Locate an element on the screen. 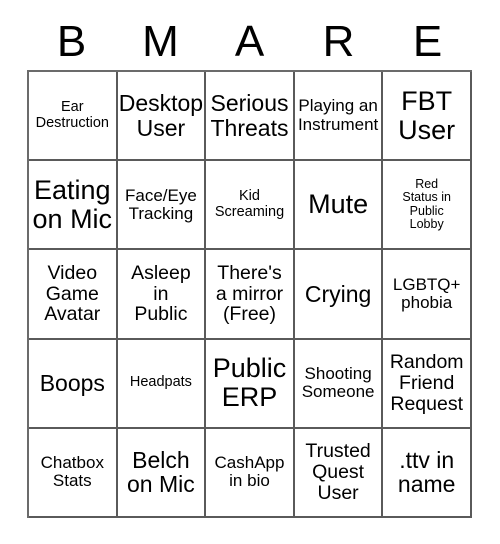  bingo-cell-label: There's a mirror (Free) is located at coordinates (249, 293).